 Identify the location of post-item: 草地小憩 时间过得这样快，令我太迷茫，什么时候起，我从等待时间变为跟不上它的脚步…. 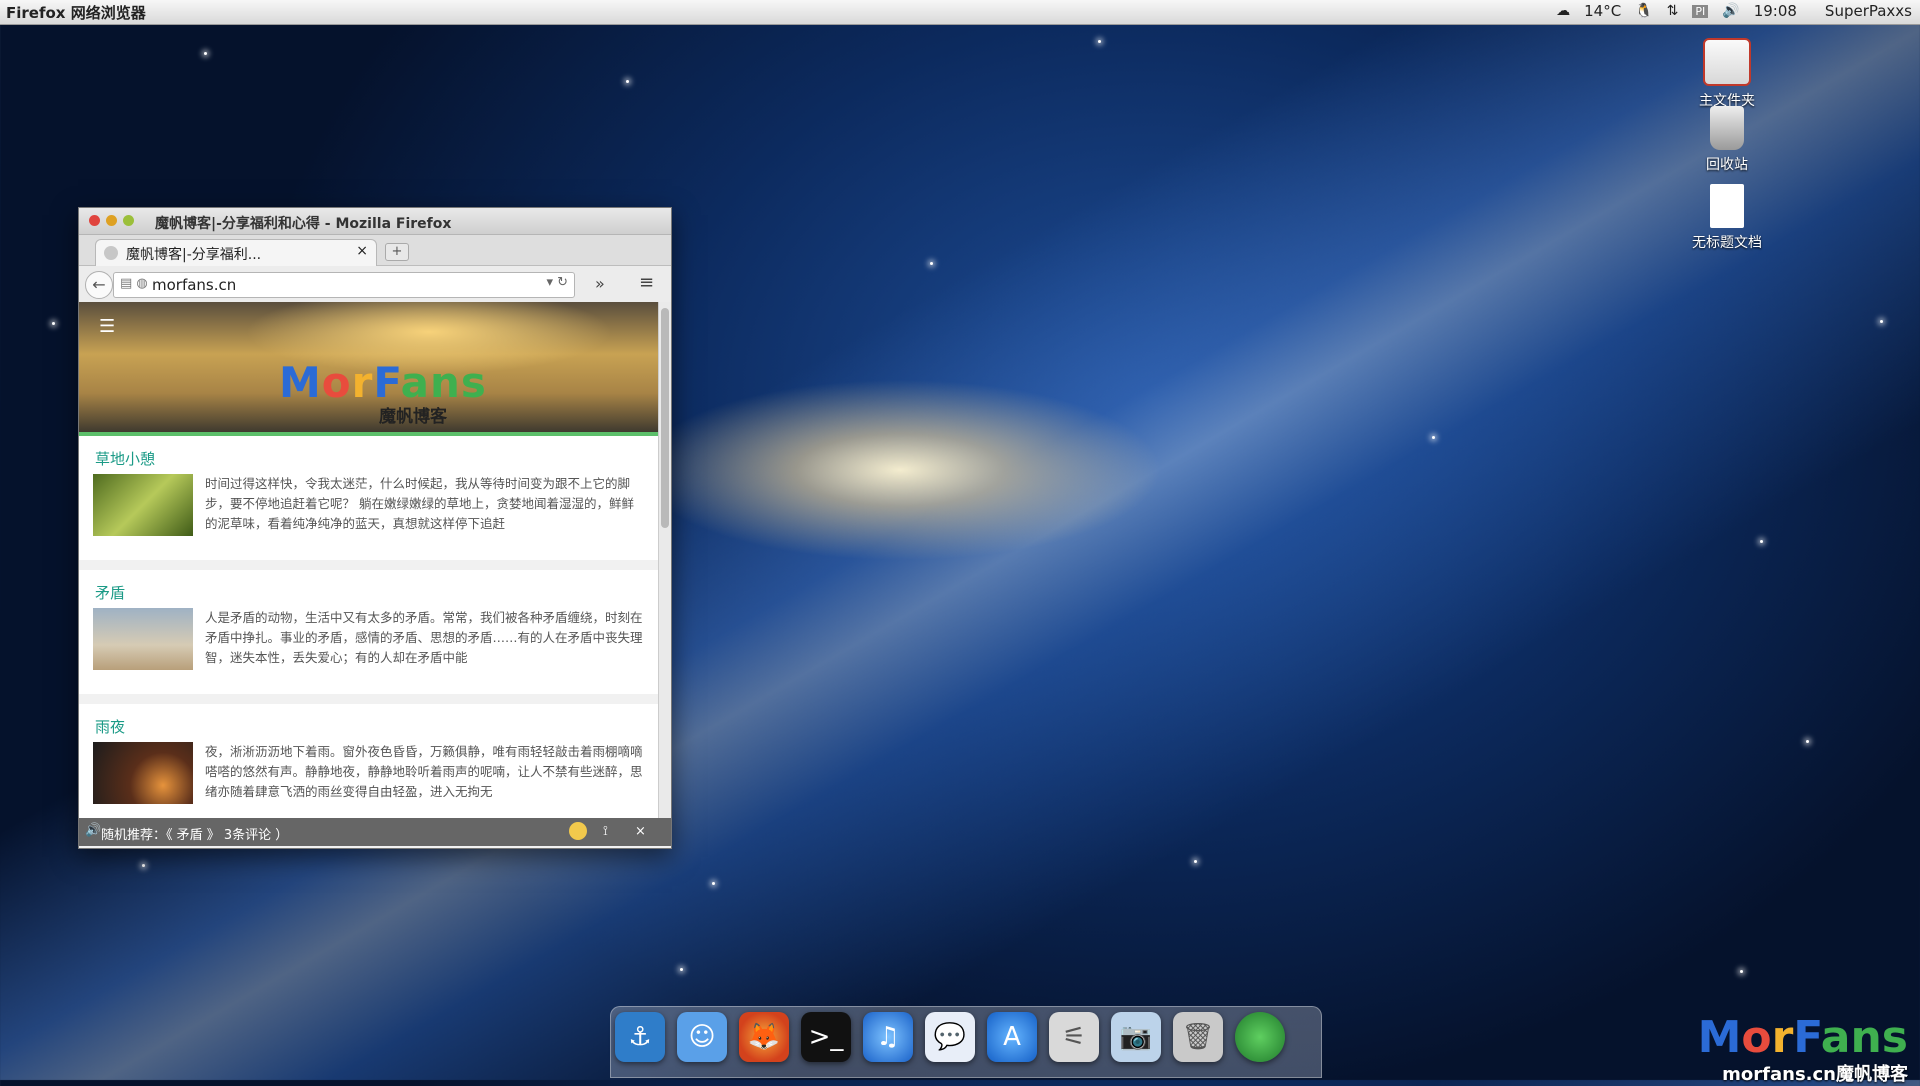
(369, 503).